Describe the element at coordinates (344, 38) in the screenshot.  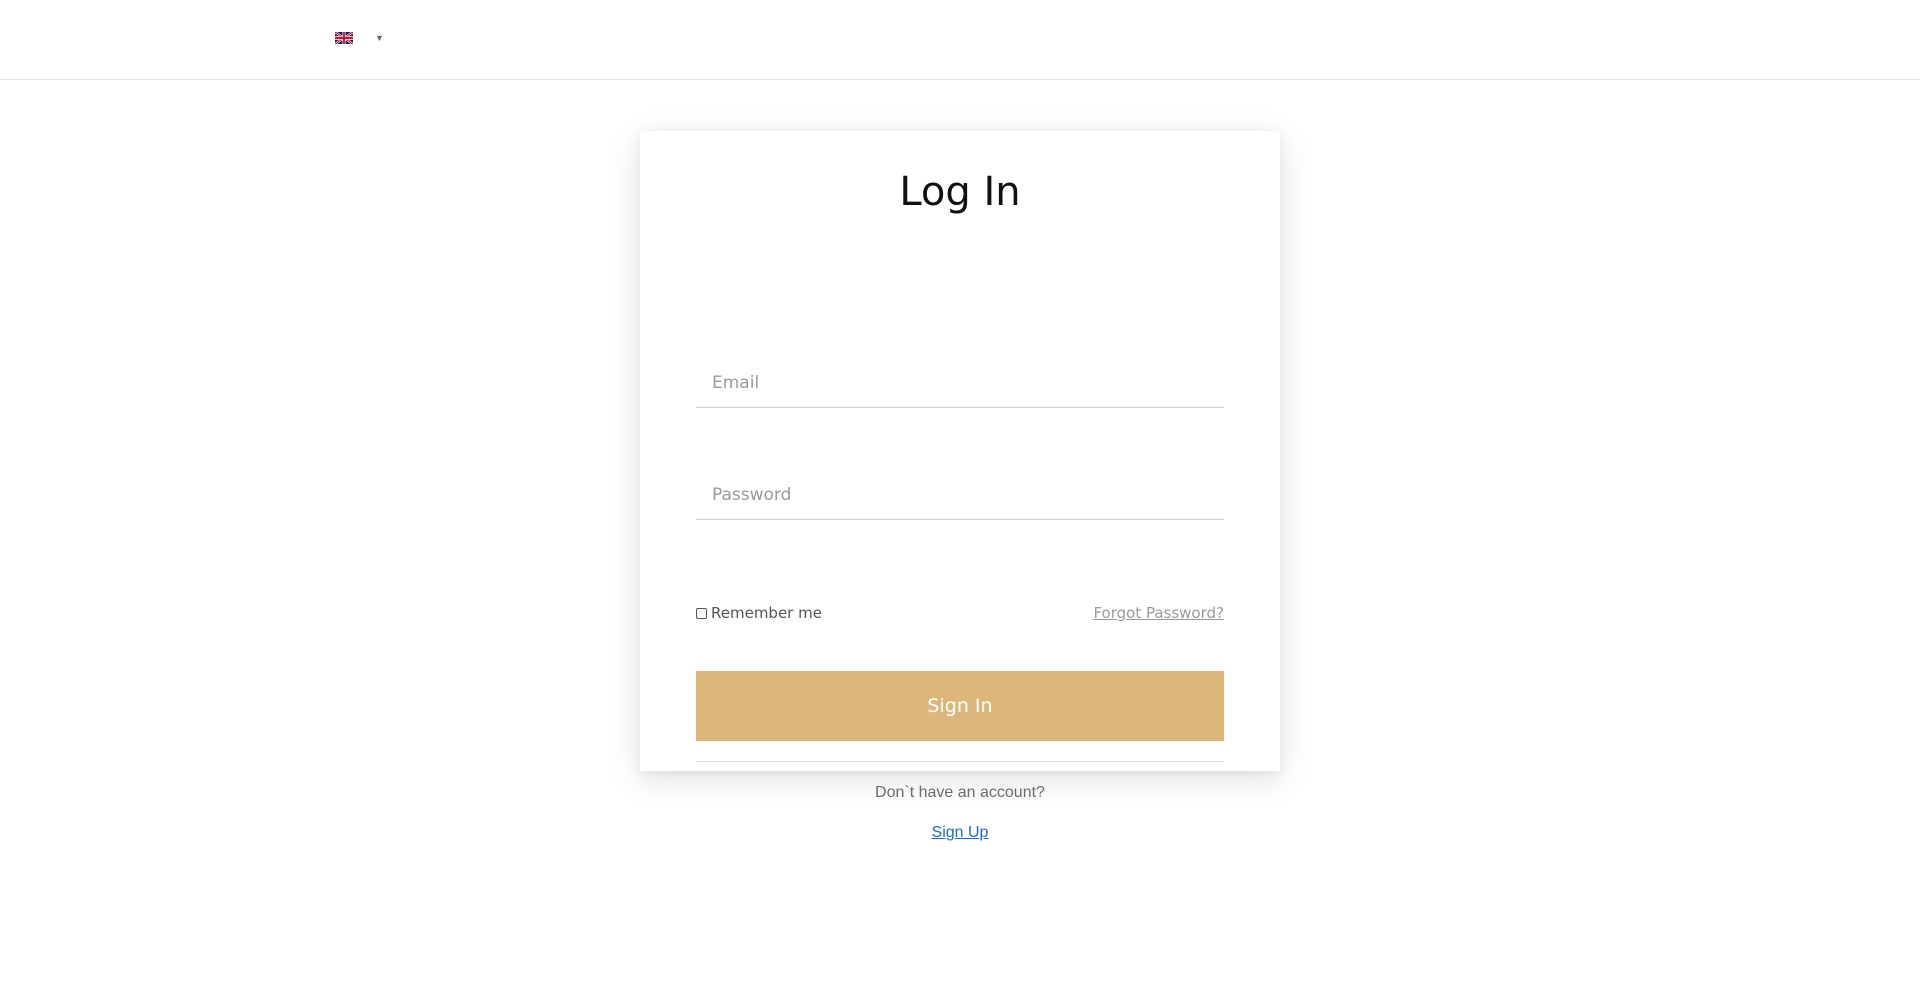
I see `uk-flag-icon` at that location.